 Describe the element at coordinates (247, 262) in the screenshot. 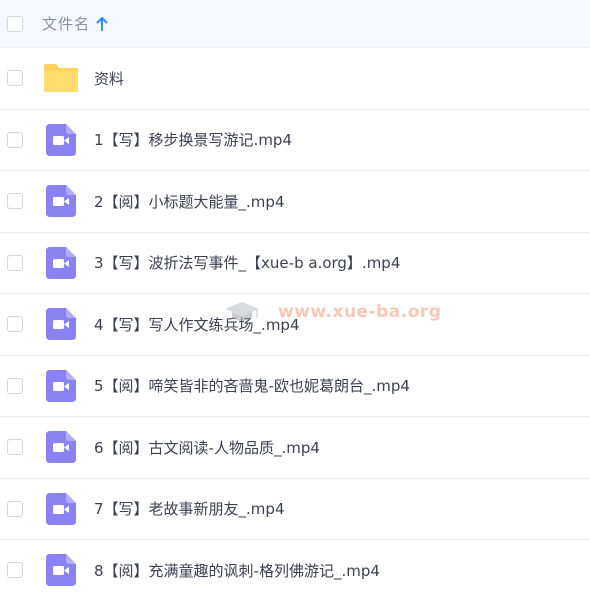

I see `file-name: 3【写】波折法写事件_【xue-b a.org】.mp4` at that location.